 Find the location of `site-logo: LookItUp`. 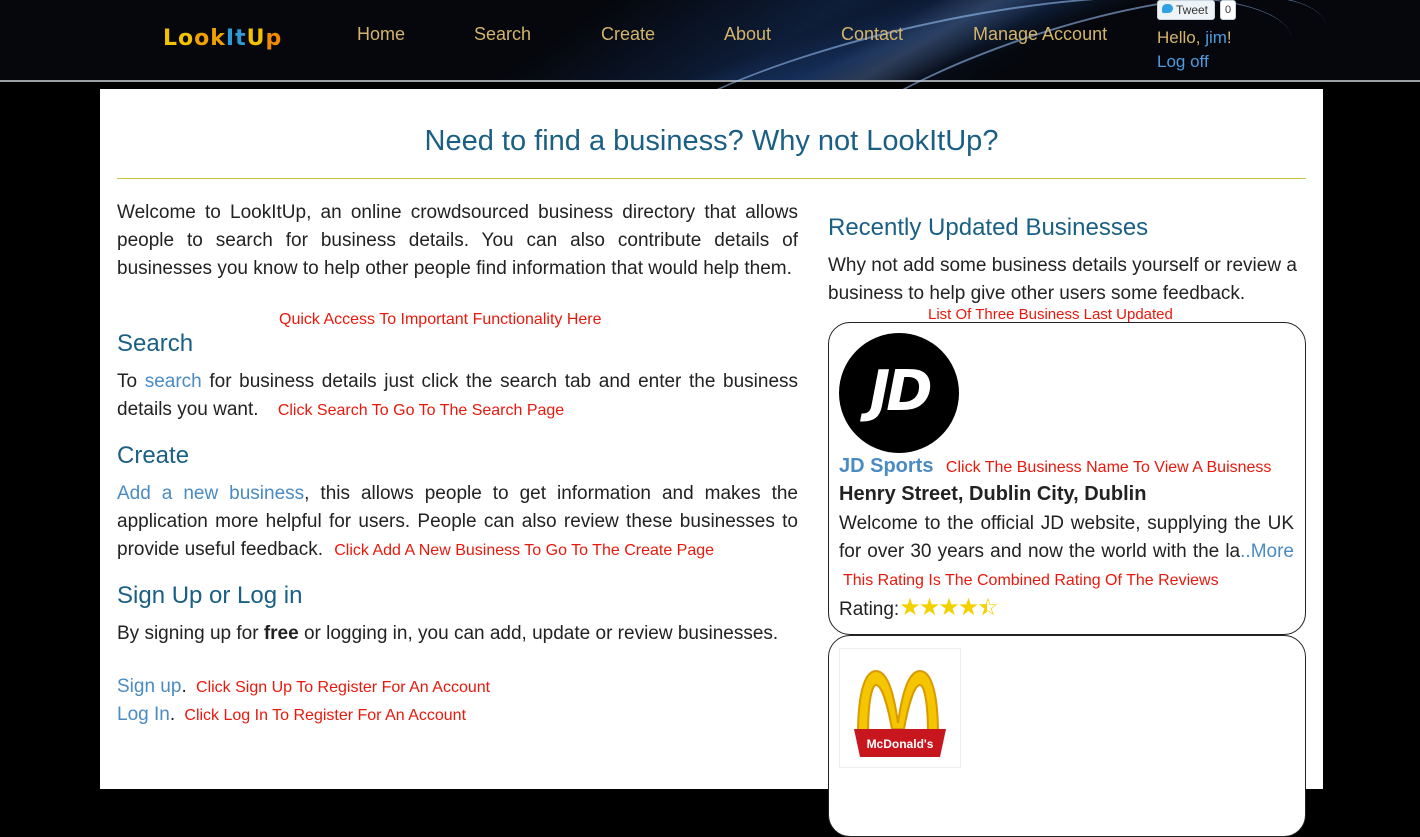

site-logo: LookItUp is located at coordinates (222, 38).